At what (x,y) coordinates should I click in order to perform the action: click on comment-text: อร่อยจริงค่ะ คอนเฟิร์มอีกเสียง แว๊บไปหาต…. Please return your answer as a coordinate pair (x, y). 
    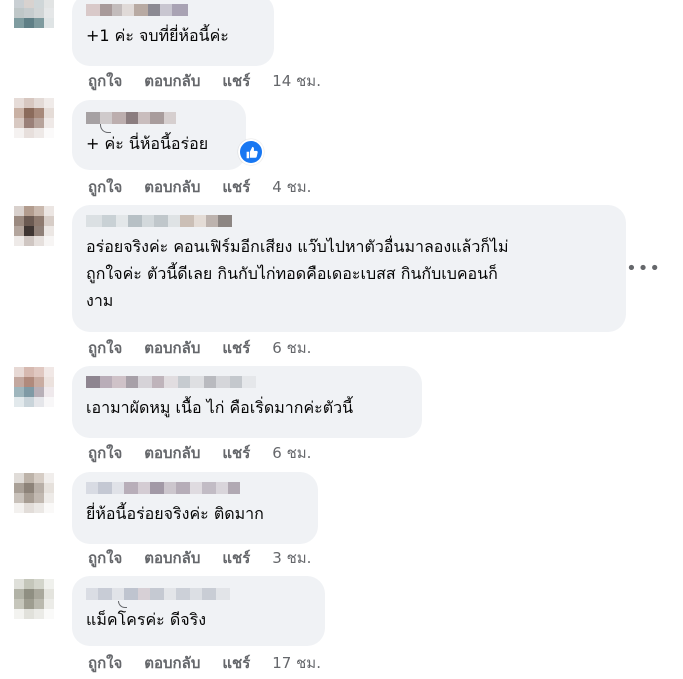
    Looking at the image, I should click on (297, 273).